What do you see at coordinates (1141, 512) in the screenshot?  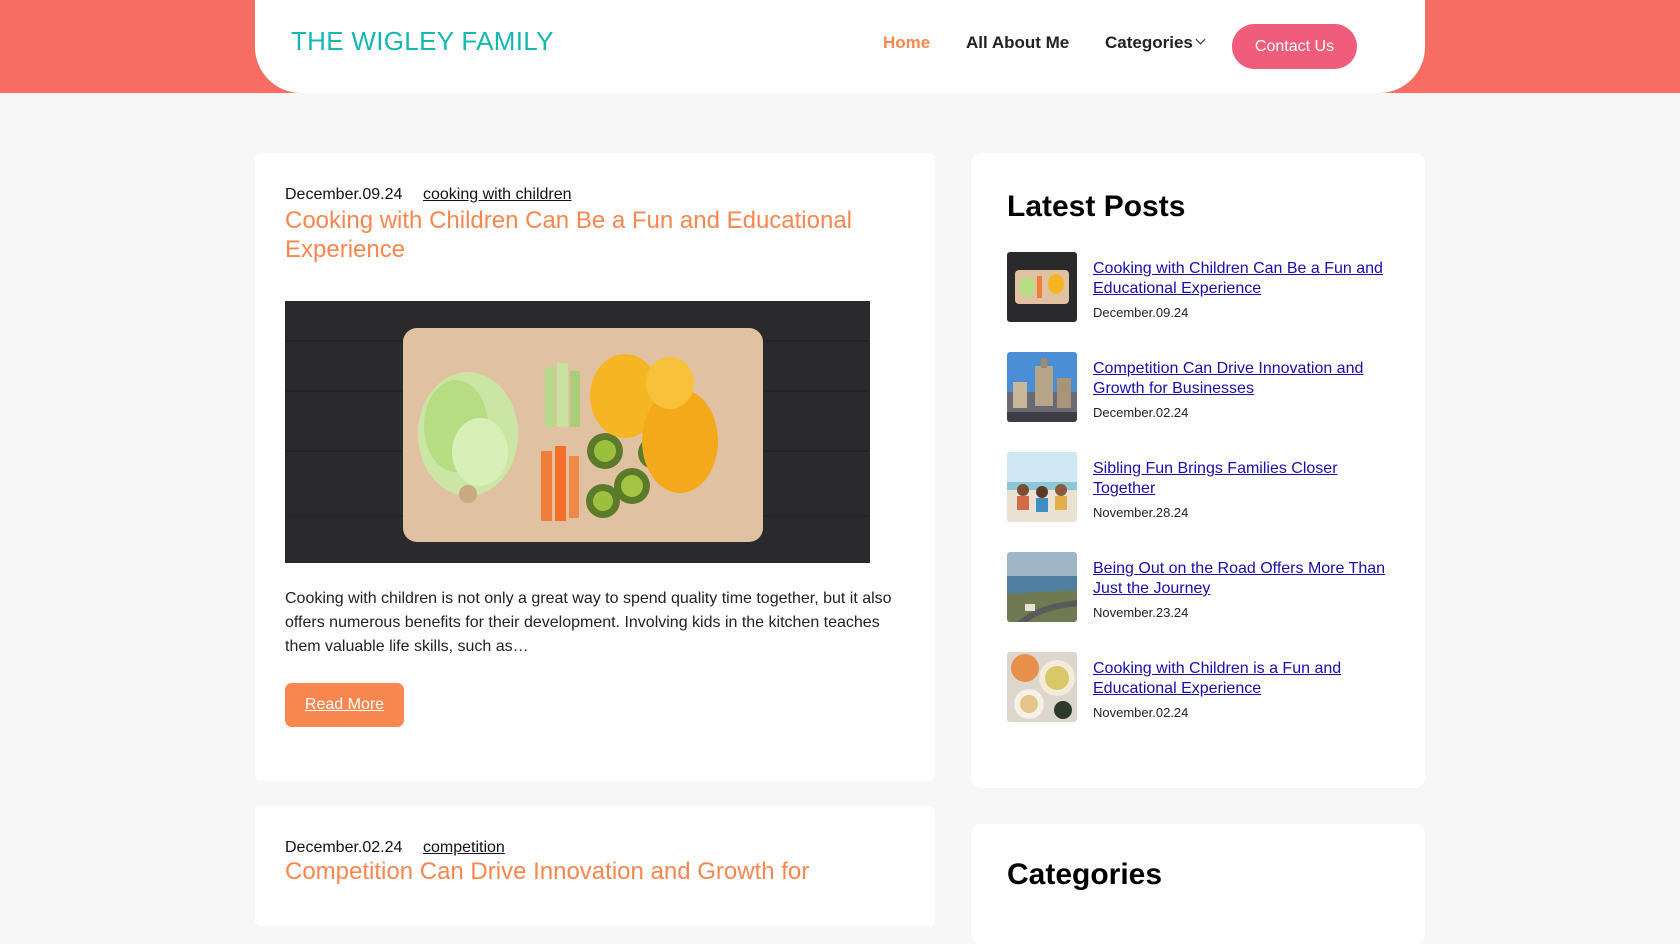 I see `latest-post-date: November.28.24` at bounding box center [1141, 512].